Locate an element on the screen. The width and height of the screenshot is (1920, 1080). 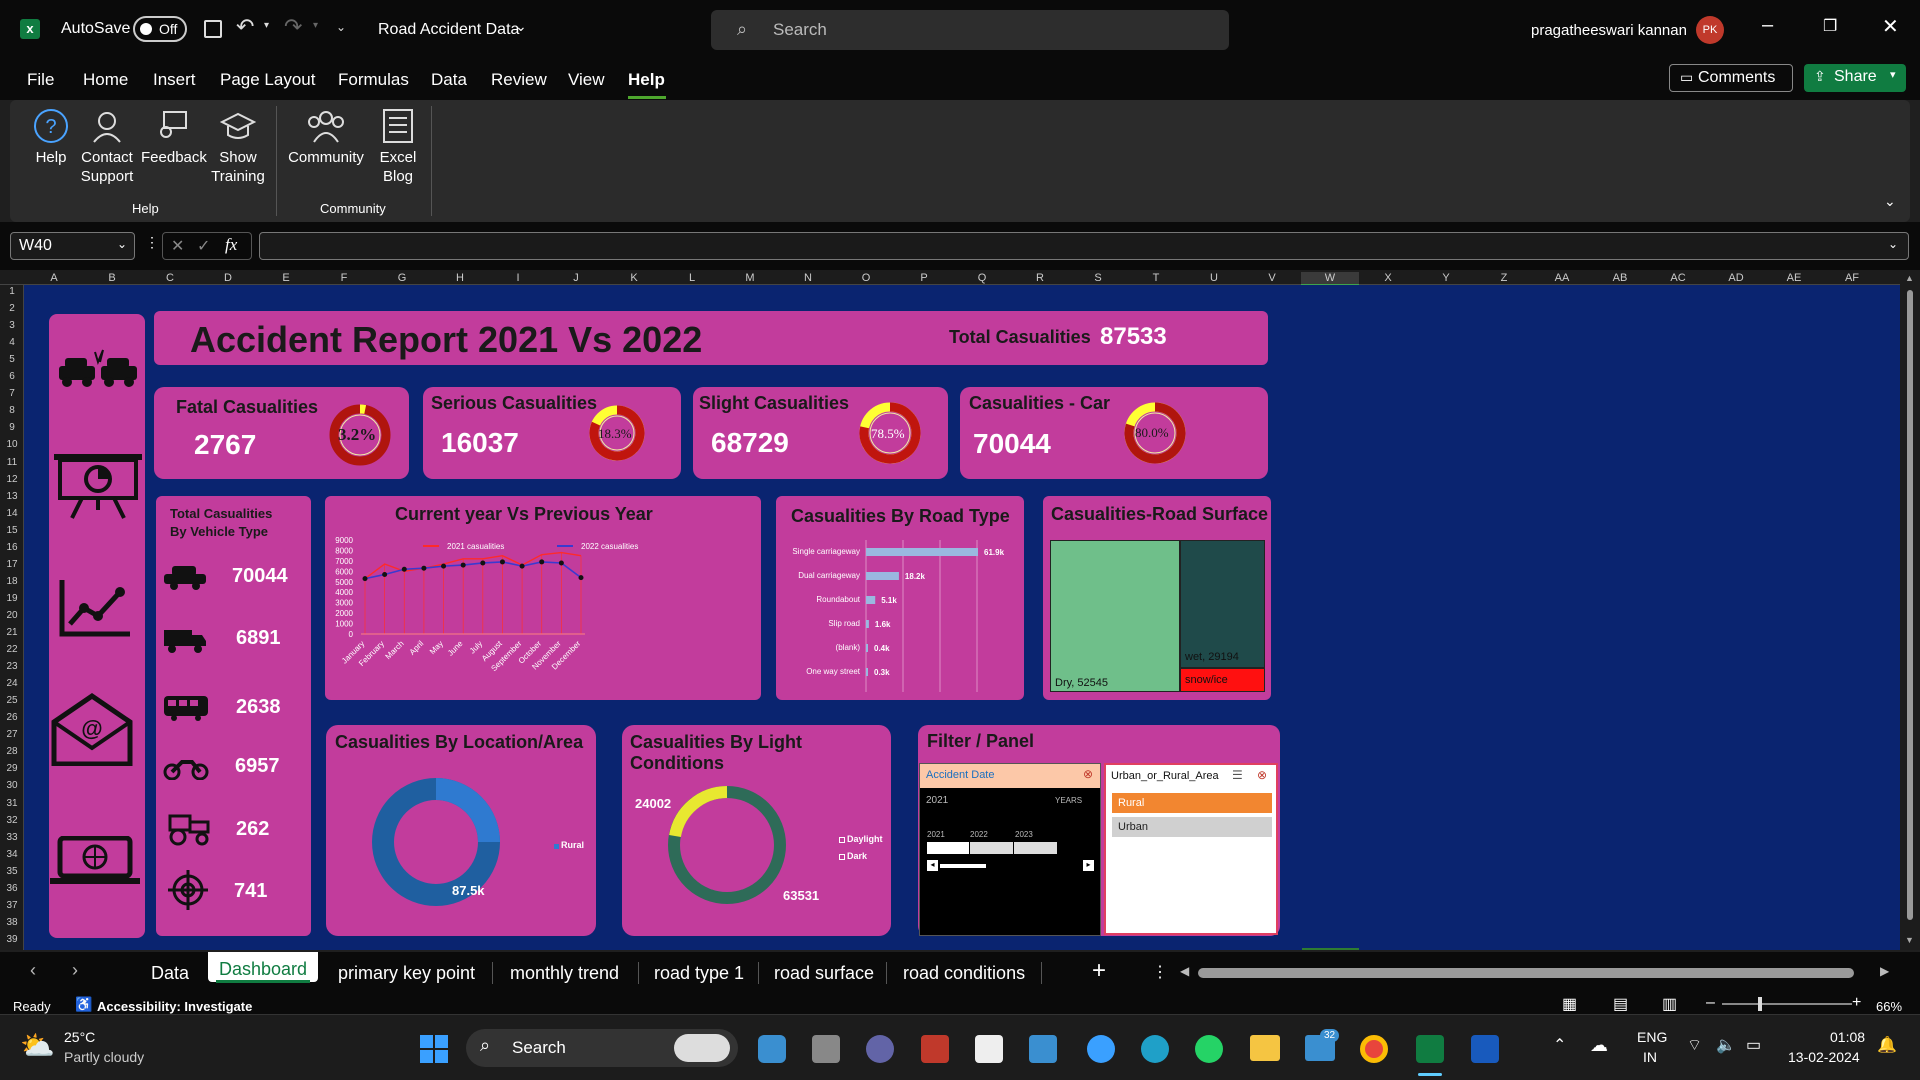
column-header: G is located at coordinates (402, 278).